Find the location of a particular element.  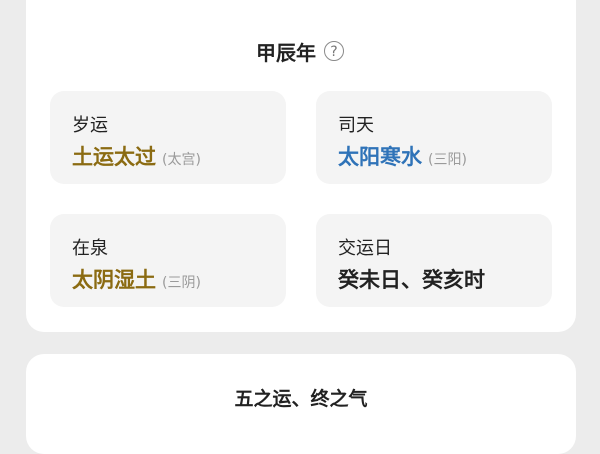

card-value-row: 土运太过 (太宫) is located at coordinates (136, 156).